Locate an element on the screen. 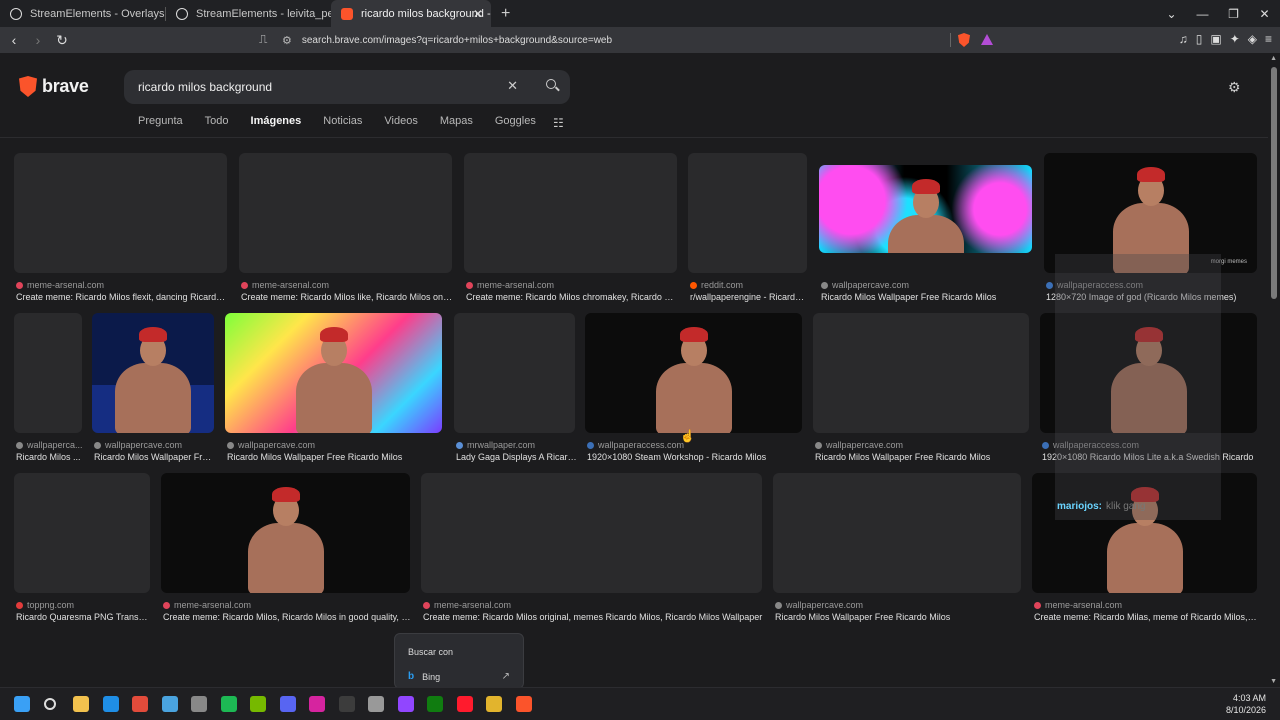  new-tab-button: + is located at coordinates (505, 14).